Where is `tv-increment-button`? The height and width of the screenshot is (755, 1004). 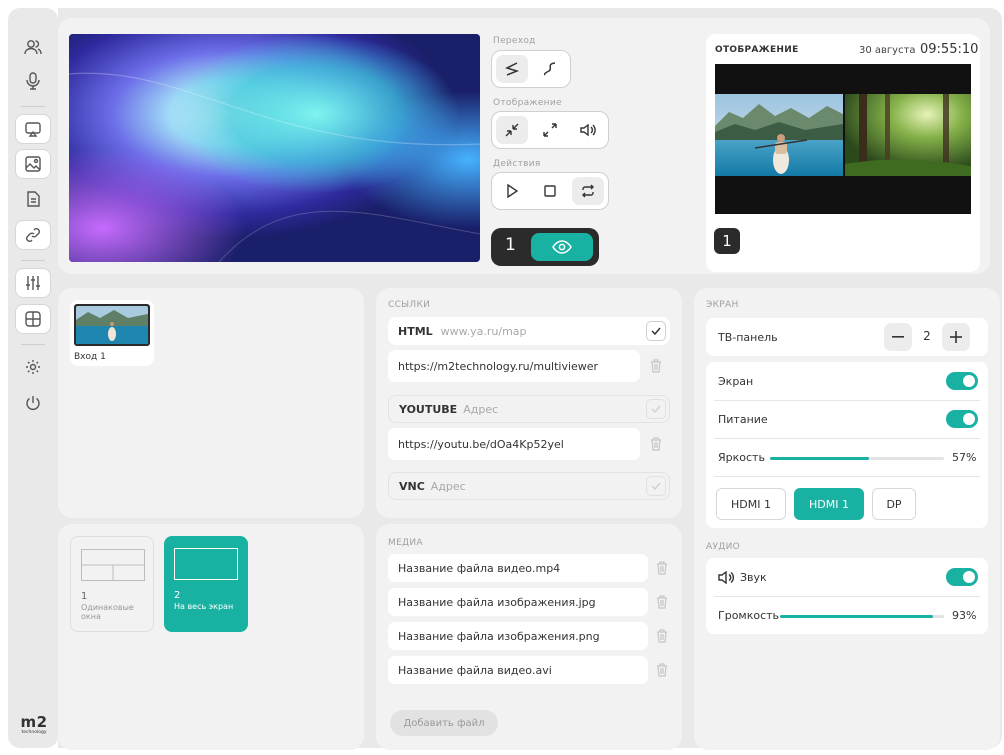
tv-increment-button is located at coordinates (956, 337).